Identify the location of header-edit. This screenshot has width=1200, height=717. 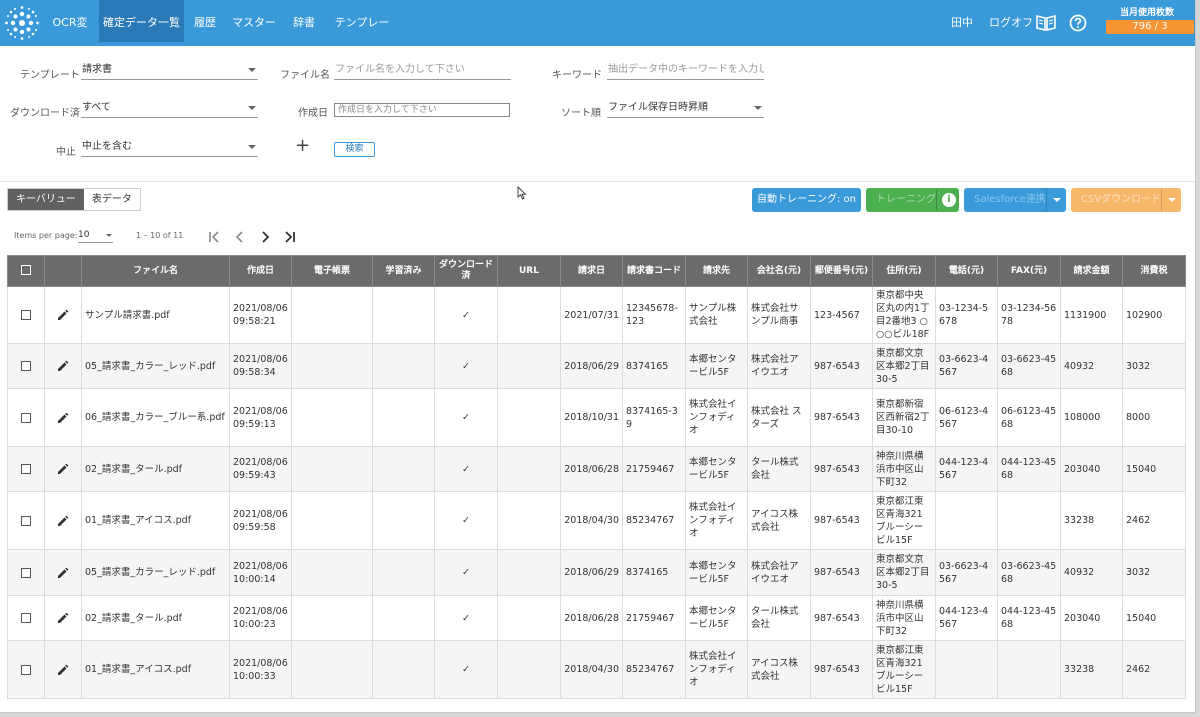
(63, 271).